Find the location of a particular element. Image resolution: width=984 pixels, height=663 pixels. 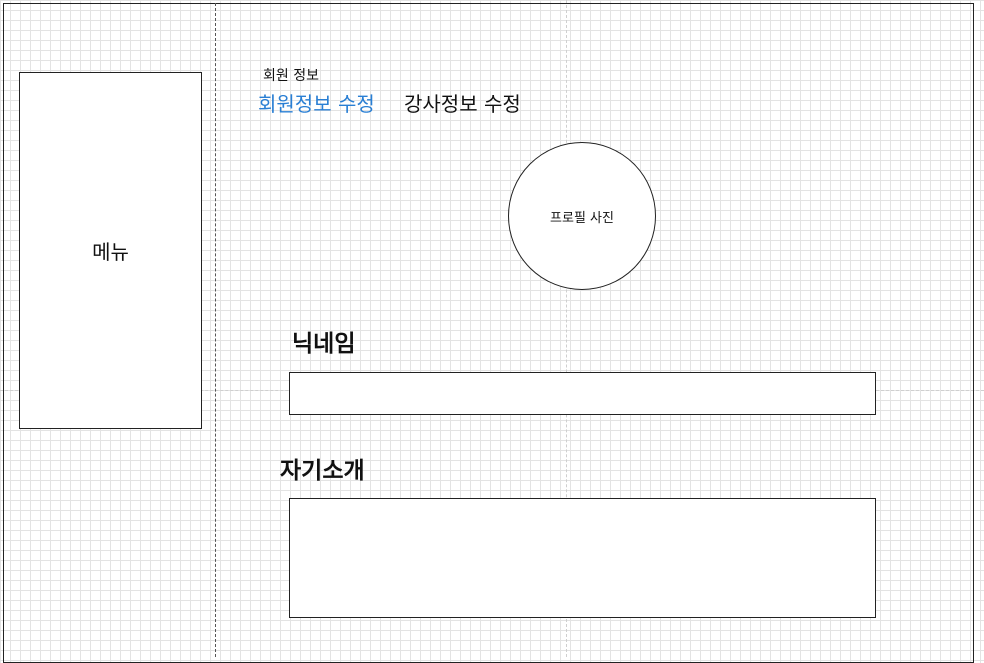

nickname-input is located at coordinates (582, 393).